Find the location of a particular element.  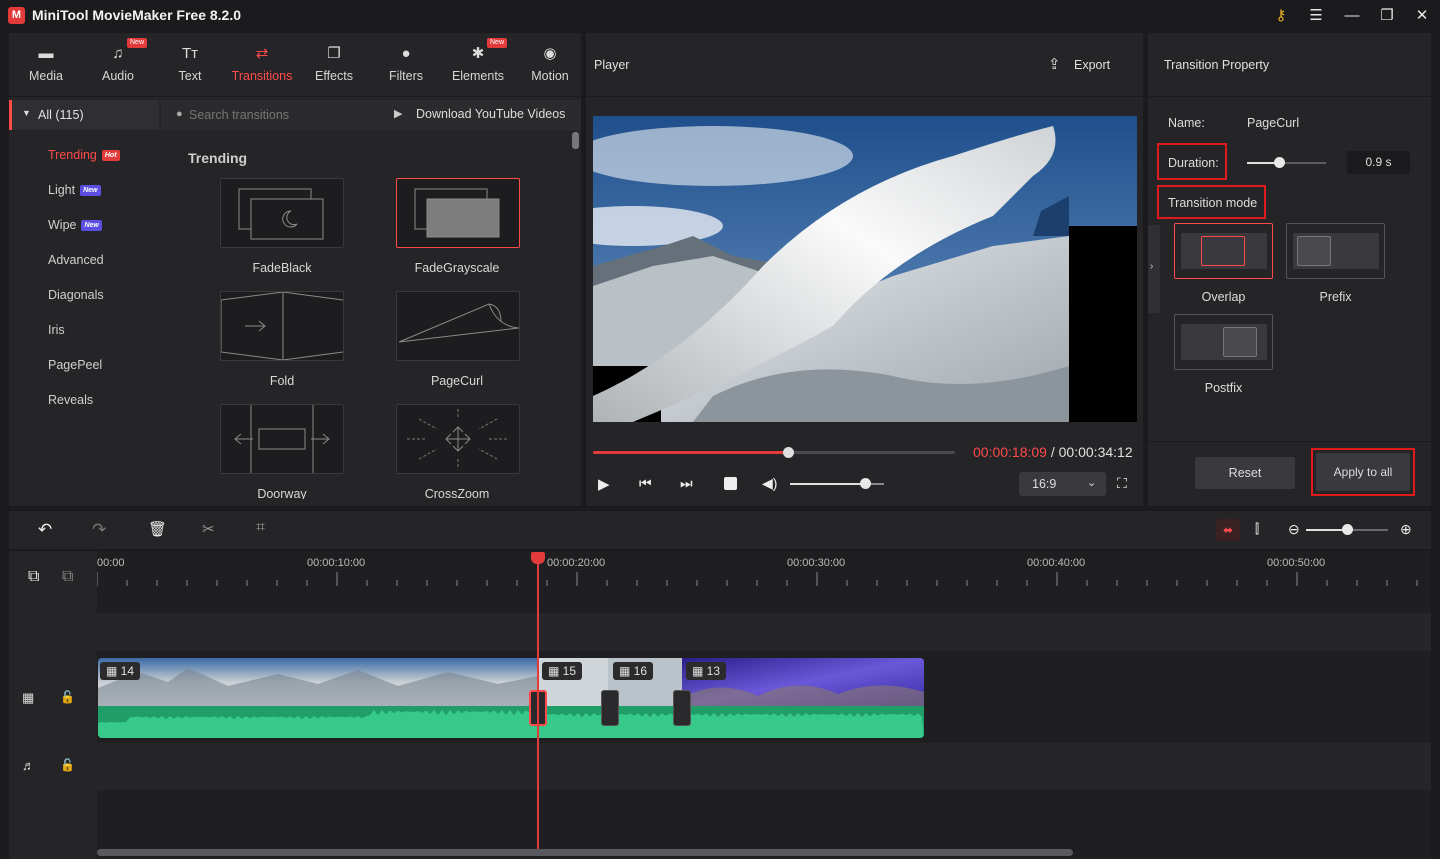

chevron-right-icon: › is located at coordinates (1152, 266).